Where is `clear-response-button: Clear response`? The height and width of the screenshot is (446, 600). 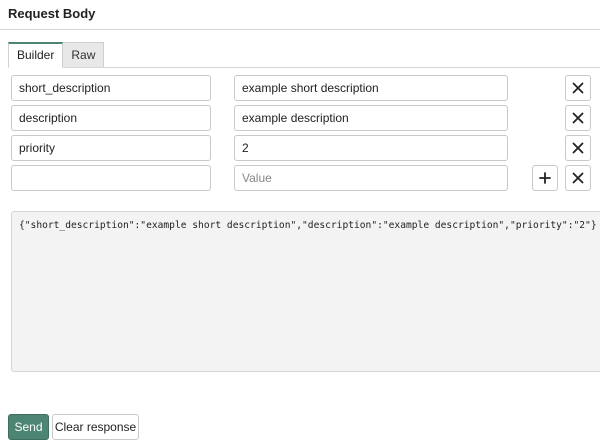 clear-response-button: Clear response is located at coordinates (95, 427).